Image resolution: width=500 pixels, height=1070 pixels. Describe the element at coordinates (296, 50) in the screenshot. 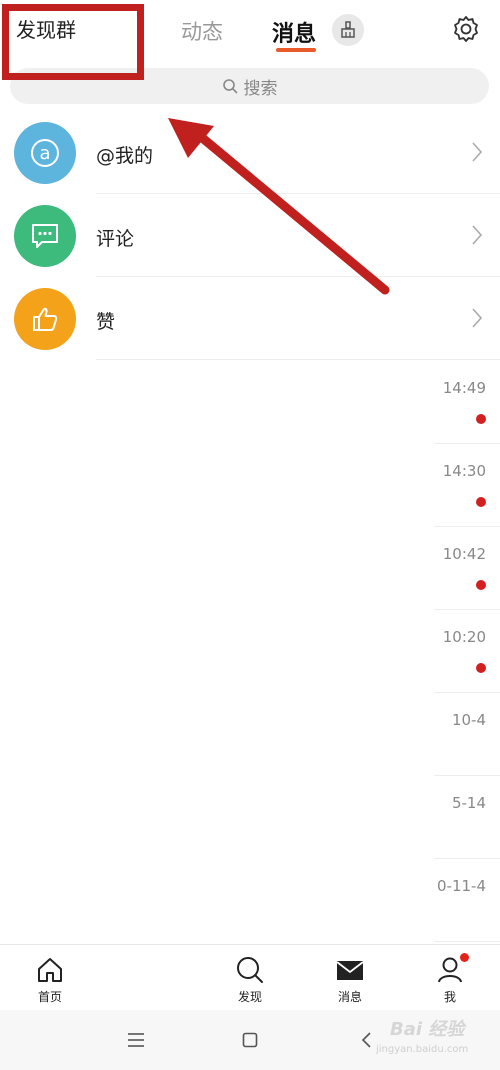

I see `active-tab-indicator` at that location.